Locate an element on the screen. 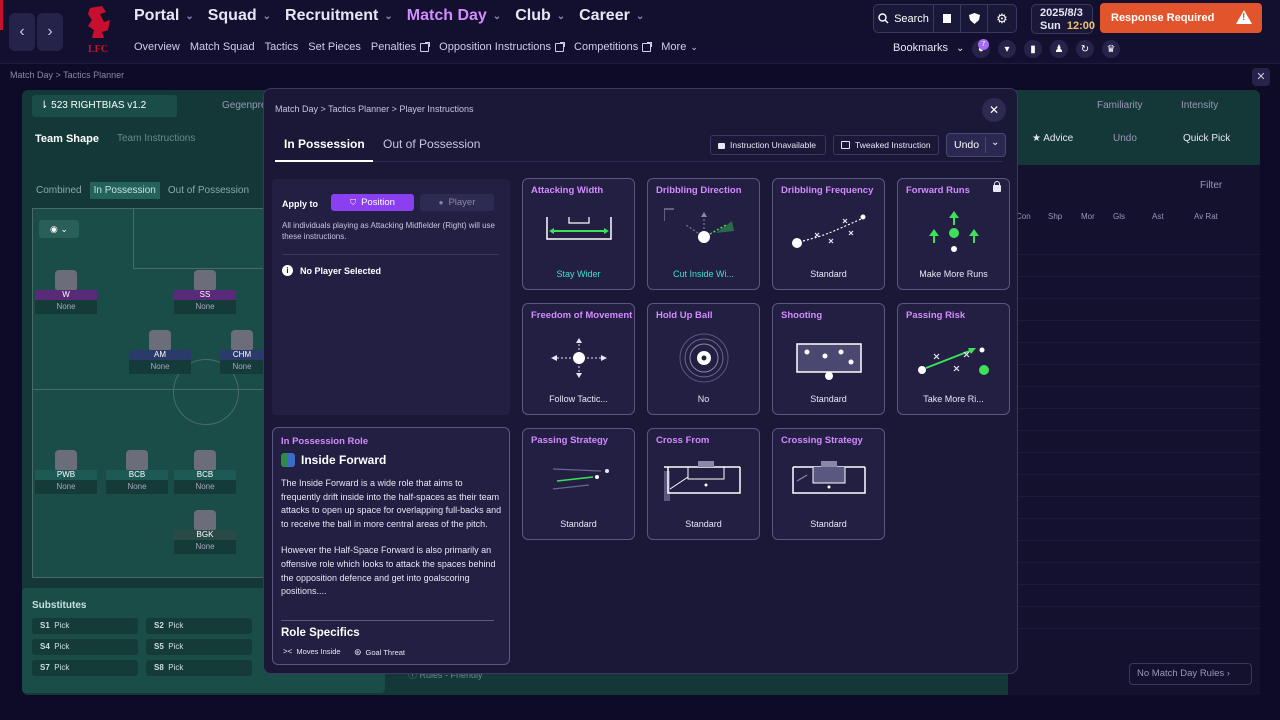 The image size is (1280, 720). advice-button: ★ Advice is located at coordinates (1052, 138).